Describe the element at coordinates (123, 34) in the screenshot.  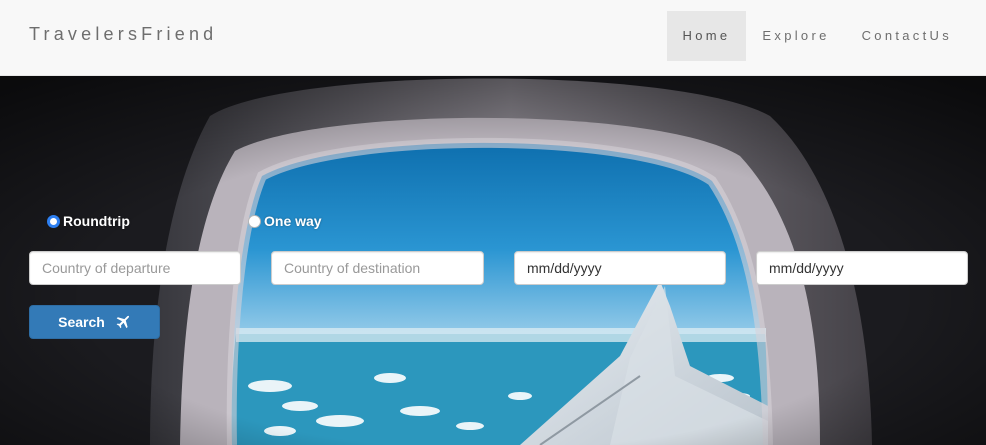
I see `brand-logo: TravelersFriend` at that location.